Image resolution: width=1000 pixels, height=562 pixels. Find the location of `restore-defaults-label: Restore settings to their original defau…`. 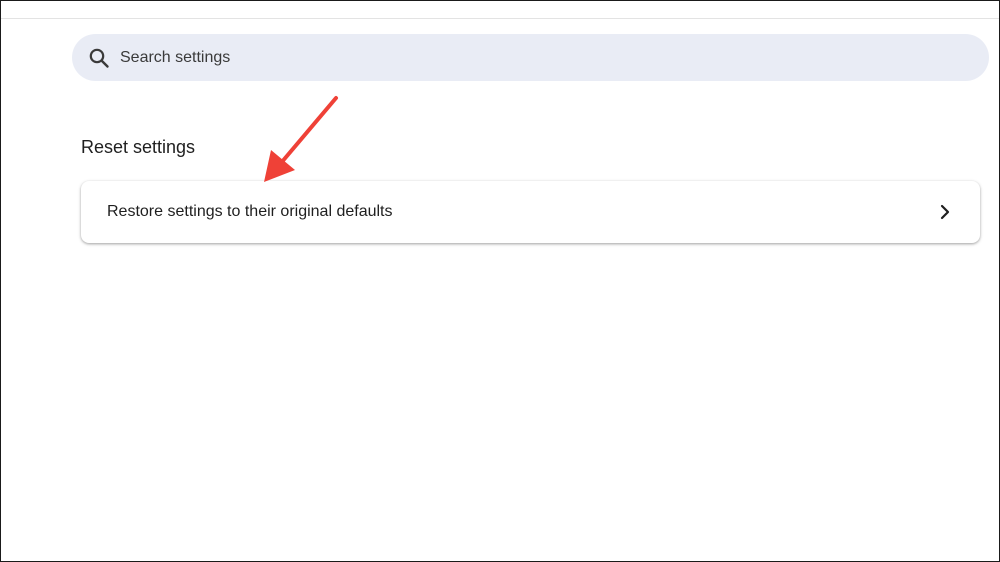

restore-defaults-label: Restore settings to their original defau… is located at coordinates (250, 211).